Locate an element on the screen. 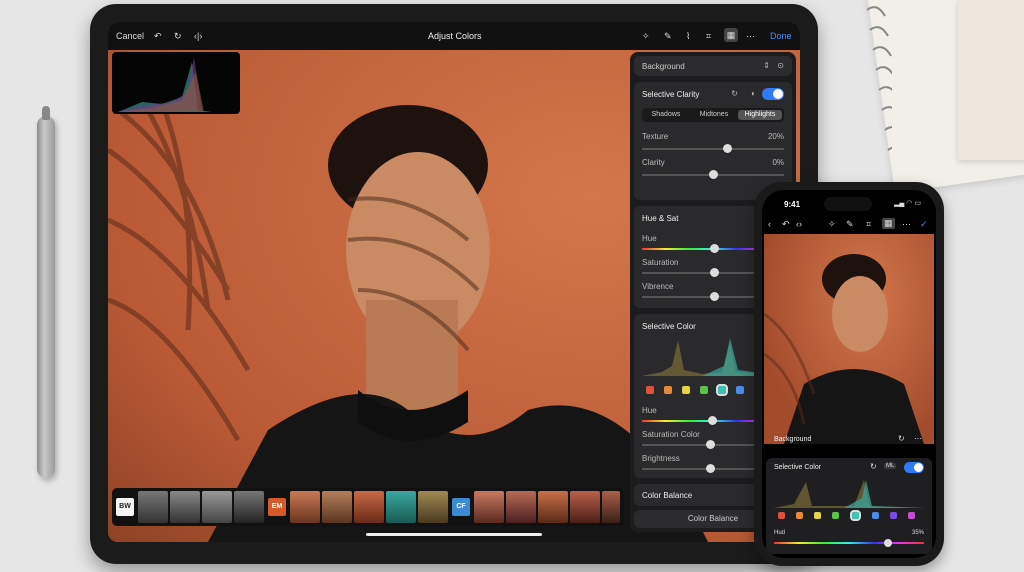 Image resolution: width=1024 pixels, height=572 pixels. brightness-label: Brightness is located at coordinates (661, 458).